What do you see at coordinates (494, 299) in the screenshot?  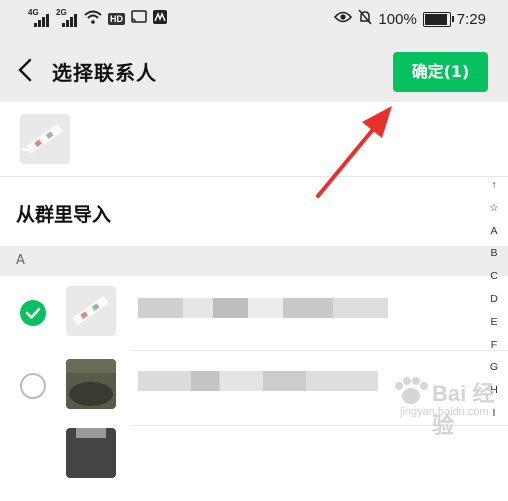 I see `index-letter: D` at bounding box center [494, 299].